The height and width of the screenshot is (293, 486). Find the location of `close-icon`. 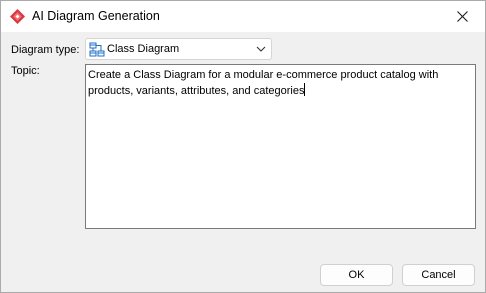

close-icon is located at coordinates (462, 16).